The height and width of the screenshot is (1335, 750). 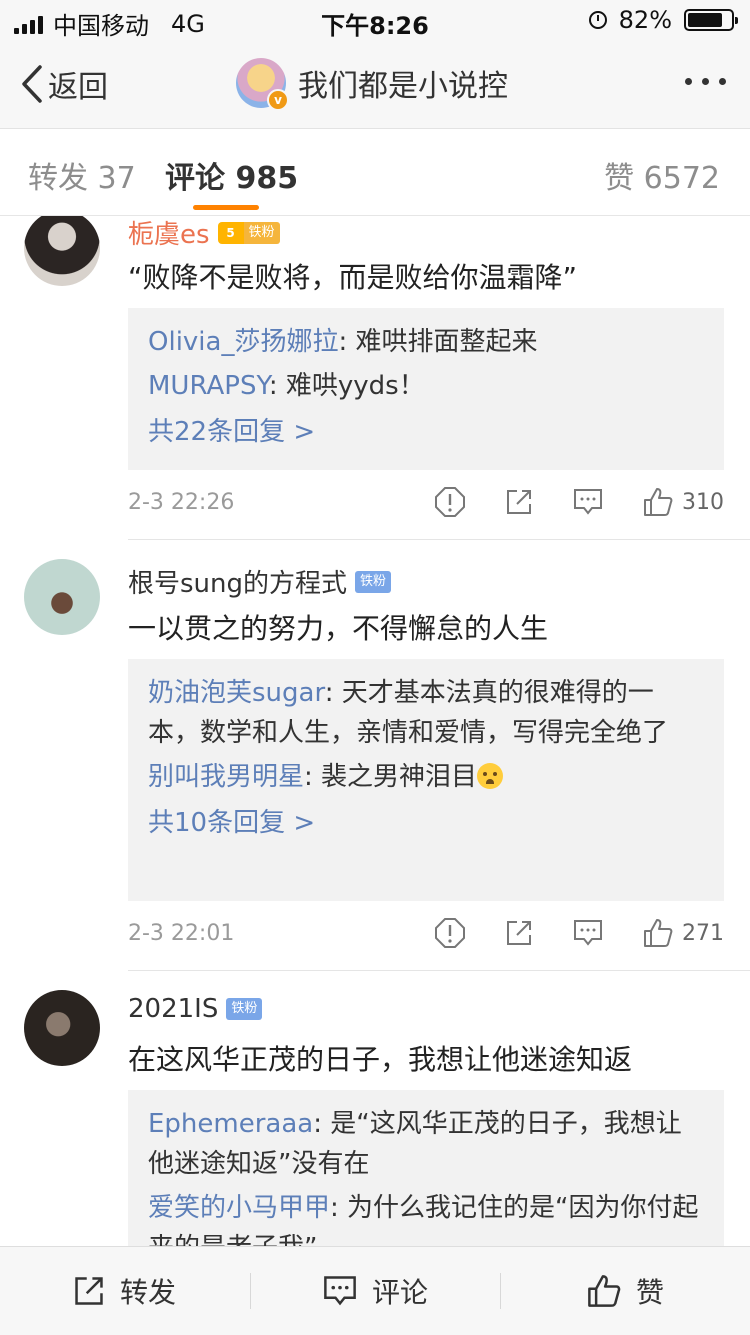 What do you see at coordinates (705, 81) in the screenshot?
I see `more-dots-icon` at bounding box center [705, 81].